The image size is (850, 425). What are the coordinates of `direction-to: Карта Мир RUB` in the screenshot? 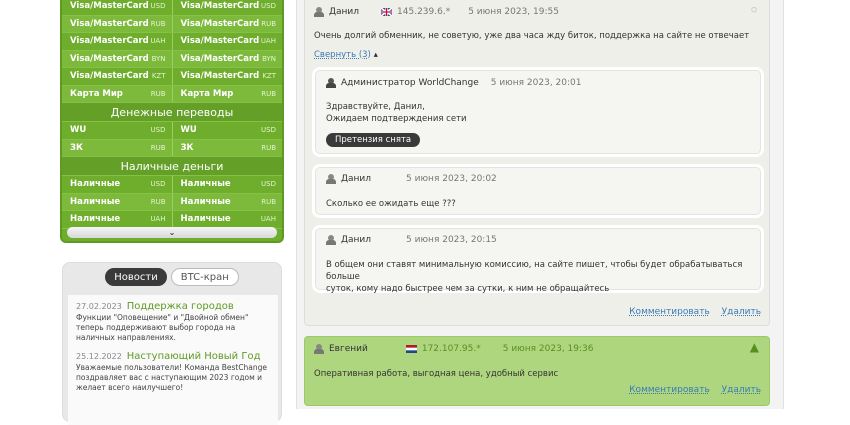 It's located at (228, 94).